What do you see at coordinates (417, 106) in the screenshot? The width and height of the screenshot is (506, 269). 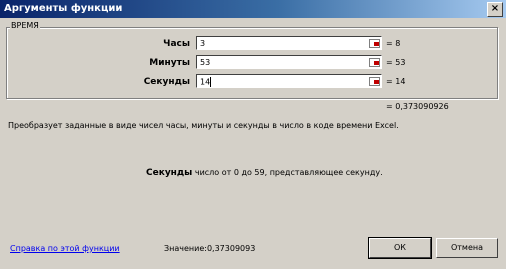 I see `formula-total-result: = 0,373090926` at bounding box center [417, 106].